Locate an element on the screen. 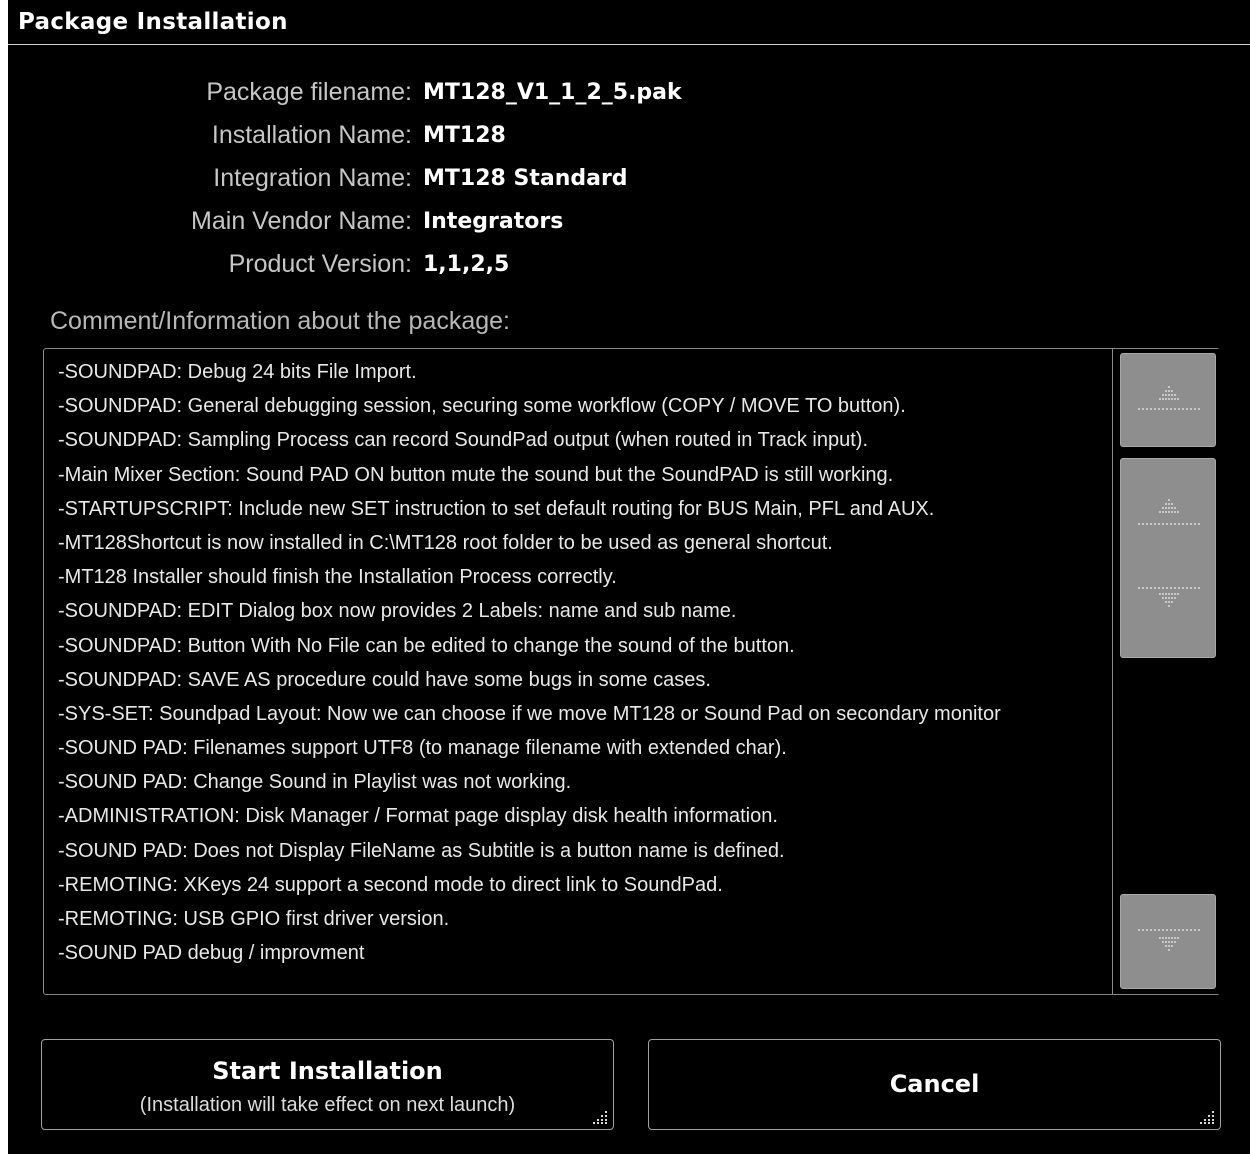  info-row-product-version: Product Version: 1,1,2,5 is located at coordinates (629, 268).